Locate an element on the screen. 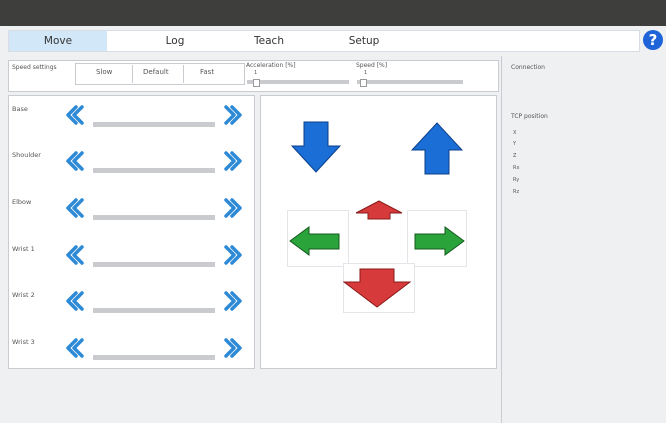 This screenshot has width=666, height=423. joint-label: Wrist 2 is located at coordinates (23, 295).